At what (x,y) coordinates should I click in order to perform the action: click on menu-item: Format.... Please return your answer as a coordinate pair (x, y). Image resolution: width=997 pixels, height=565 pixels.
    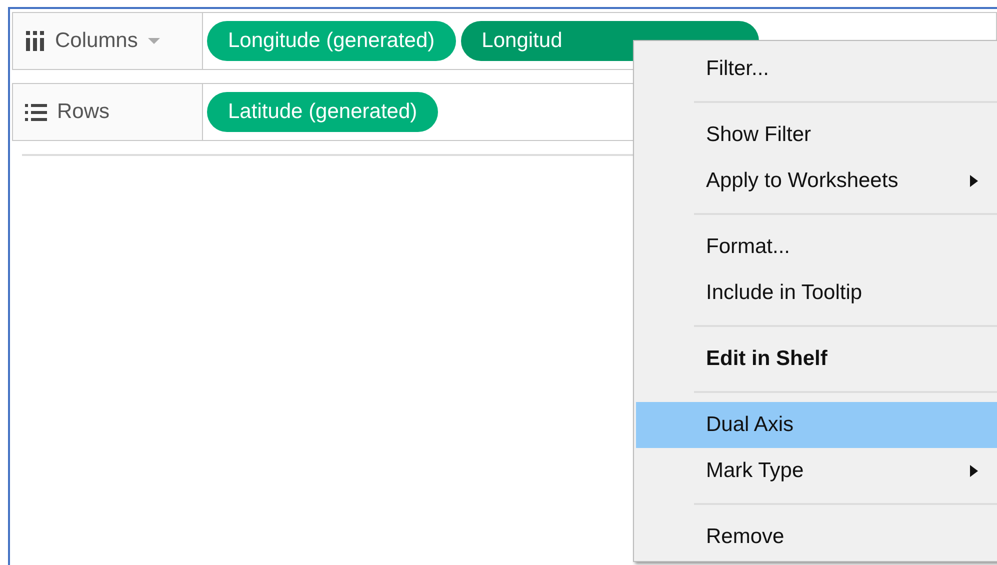
    Looking at the image, I should click on (816, 247).